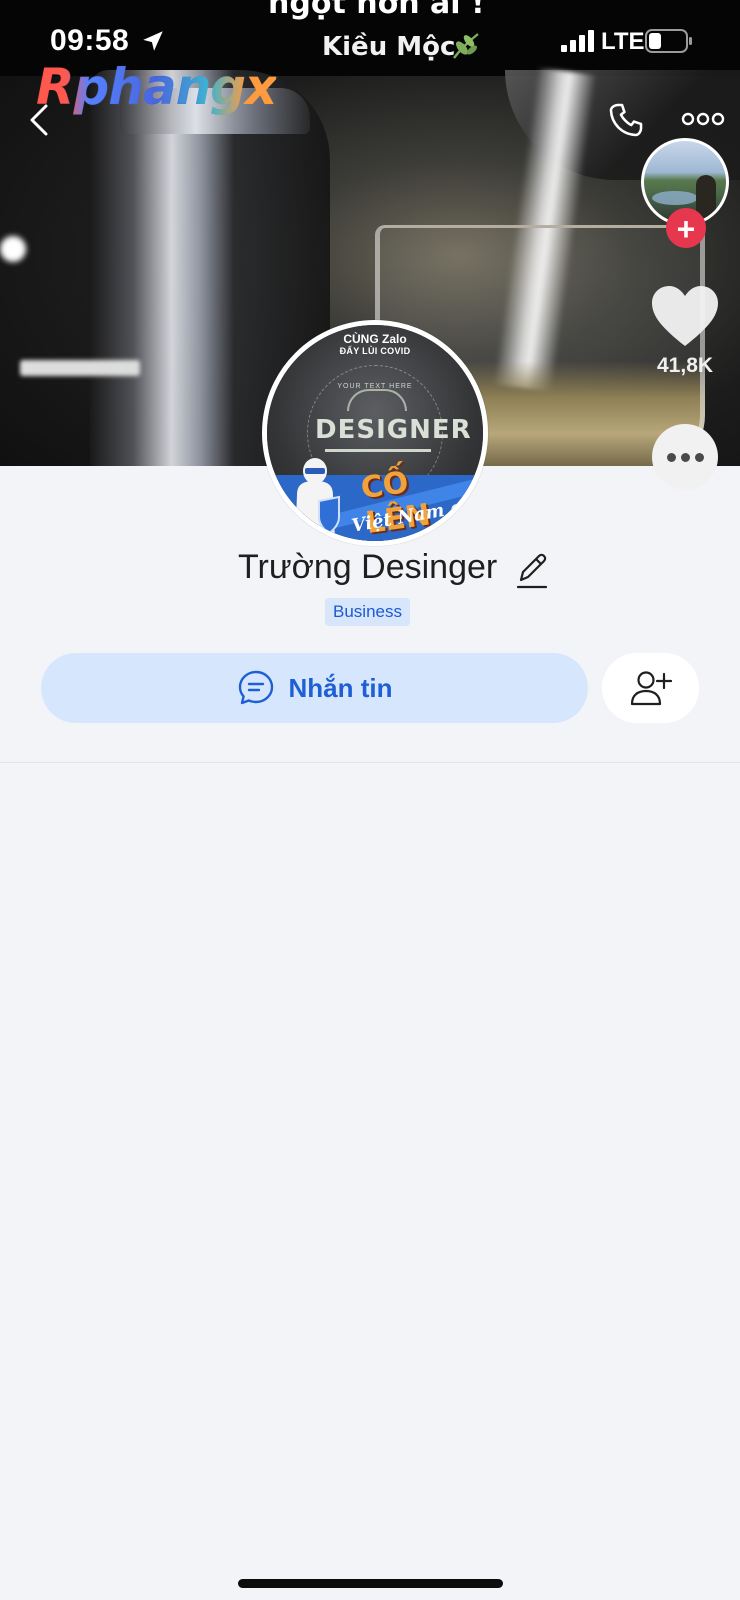 The height and width of the screenshot is (1600, 740). What do you see at coordinates (686, 228) in the screenshot?
I see `add-story-button: +` at bounding box center [686, 228].